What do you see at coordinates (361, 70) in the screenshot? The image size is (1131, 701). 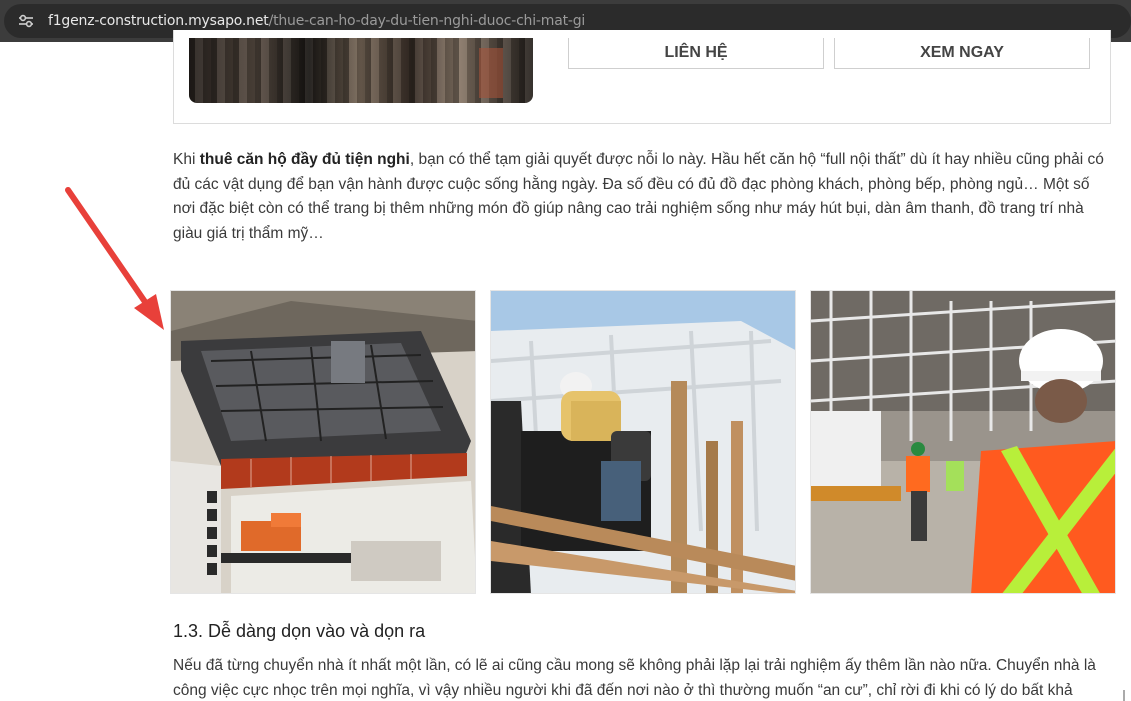 I see `product-card-image` at bounding box center [361, 70].